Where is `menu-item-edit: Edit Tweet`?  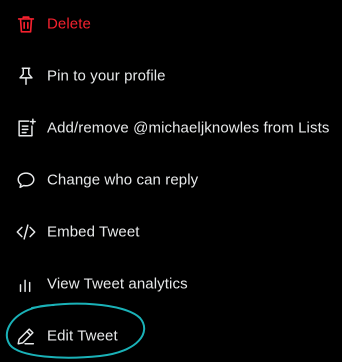
menu-item-edit: Edit Tweet is located at coordinates (171, 336).